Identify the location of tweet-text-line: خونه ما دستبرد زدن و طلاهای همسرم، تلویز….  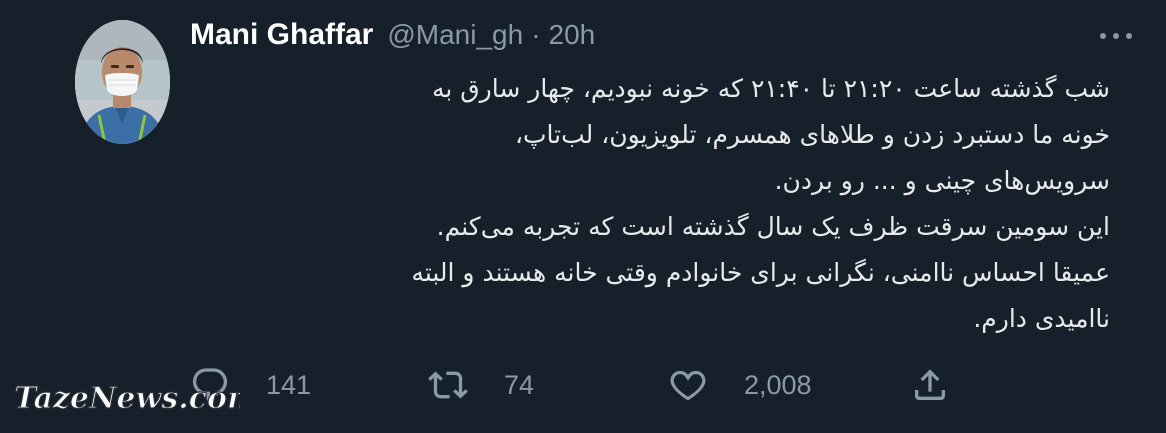
(812, 134).